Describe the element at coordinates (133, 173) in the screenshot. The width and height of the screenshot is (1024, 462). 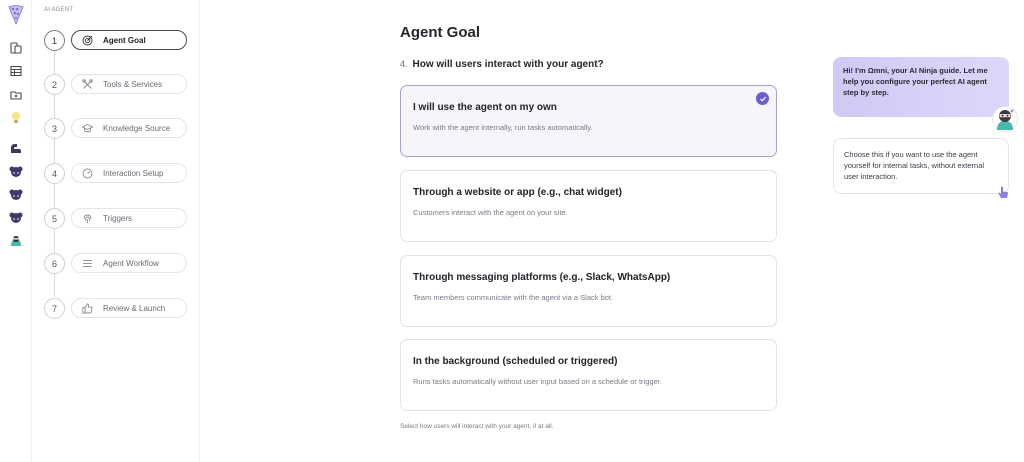
I see `step-label: Interaction Setup` at that location.